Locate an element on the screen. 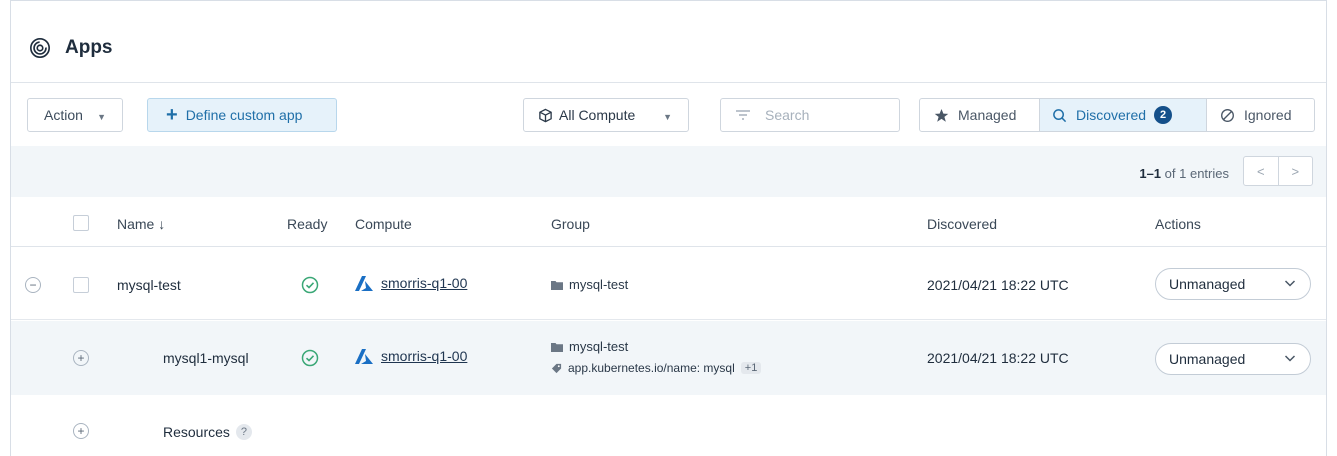 The image size is (1337, 456). chevron-right-icon: > is located at coordinates (1295, 171).